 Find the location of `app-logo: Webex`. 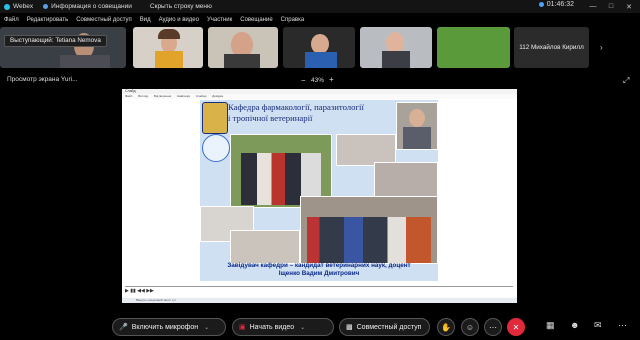

app-logo: Webex is located at coordinates (18, 6).